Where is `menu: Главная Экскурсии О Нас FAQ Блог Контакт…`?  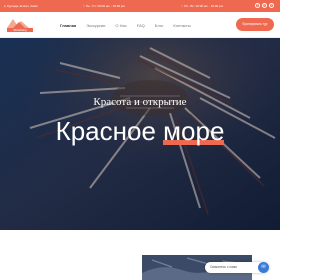
menu: Главная Экскурсии О Нас FAQ Блог Контакт… is located at coordinates (125, 25).